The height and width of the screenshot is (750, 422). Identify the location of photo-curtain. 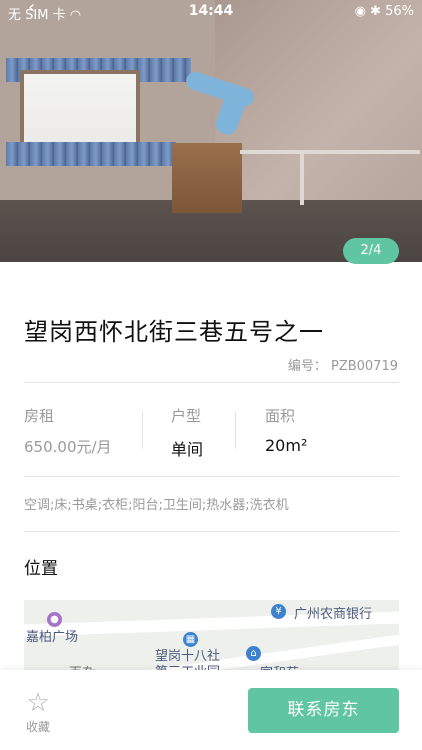
(91, 154).